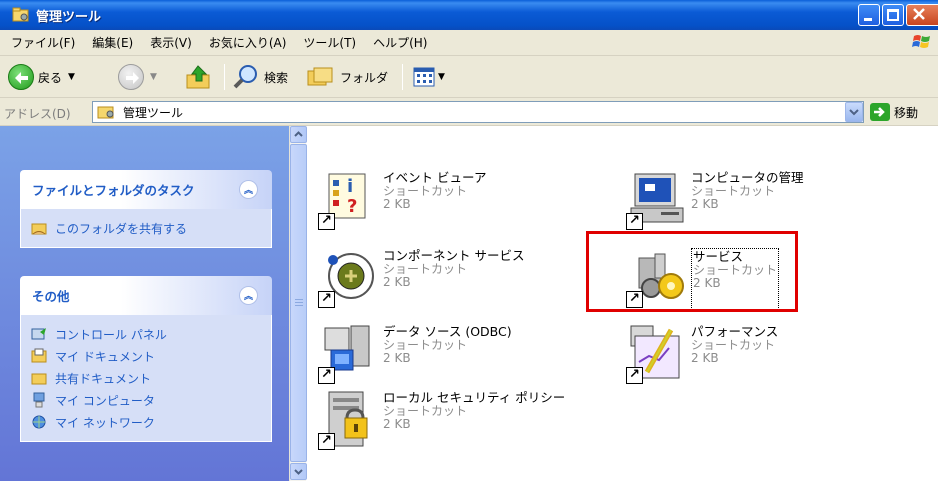  What do you see at coordinates (919, 14) in the screenshot?
I see `close-icon` at bounding box center [919, 14].